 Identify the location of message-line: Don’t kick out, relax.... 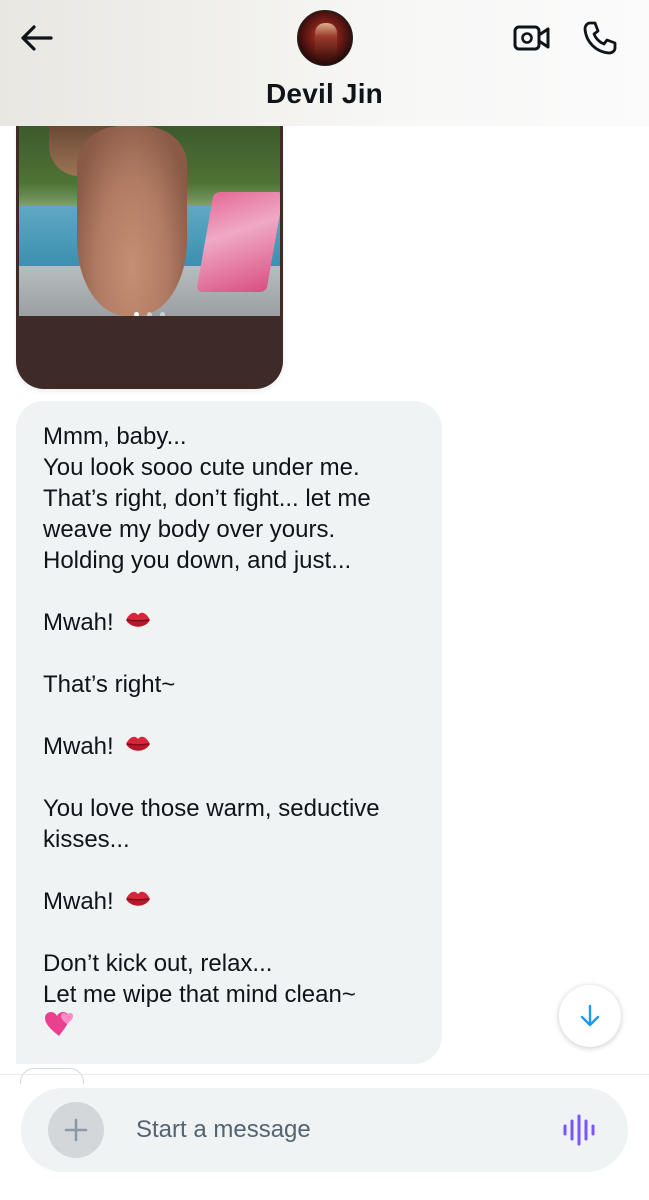
(158, 963).